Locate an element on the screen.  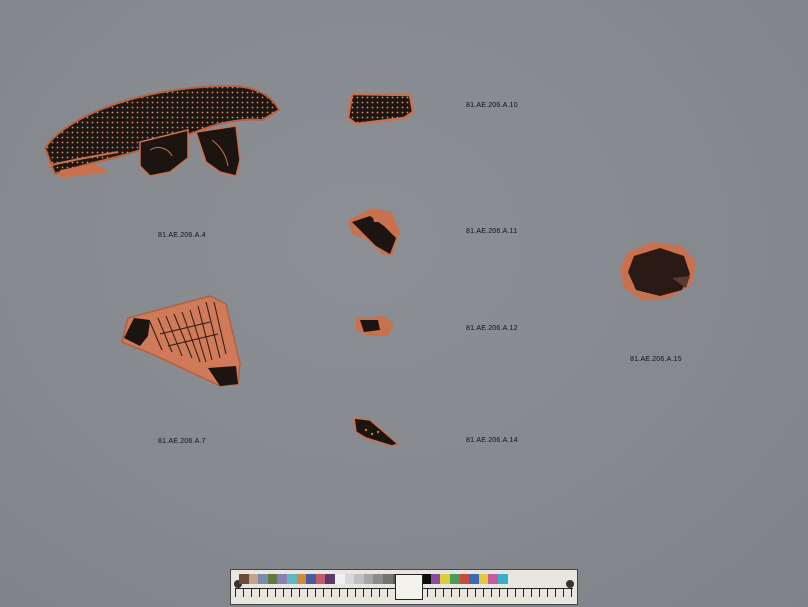
label-a12: 81.AE.206.A.12 is located at coordinates (492, 328).